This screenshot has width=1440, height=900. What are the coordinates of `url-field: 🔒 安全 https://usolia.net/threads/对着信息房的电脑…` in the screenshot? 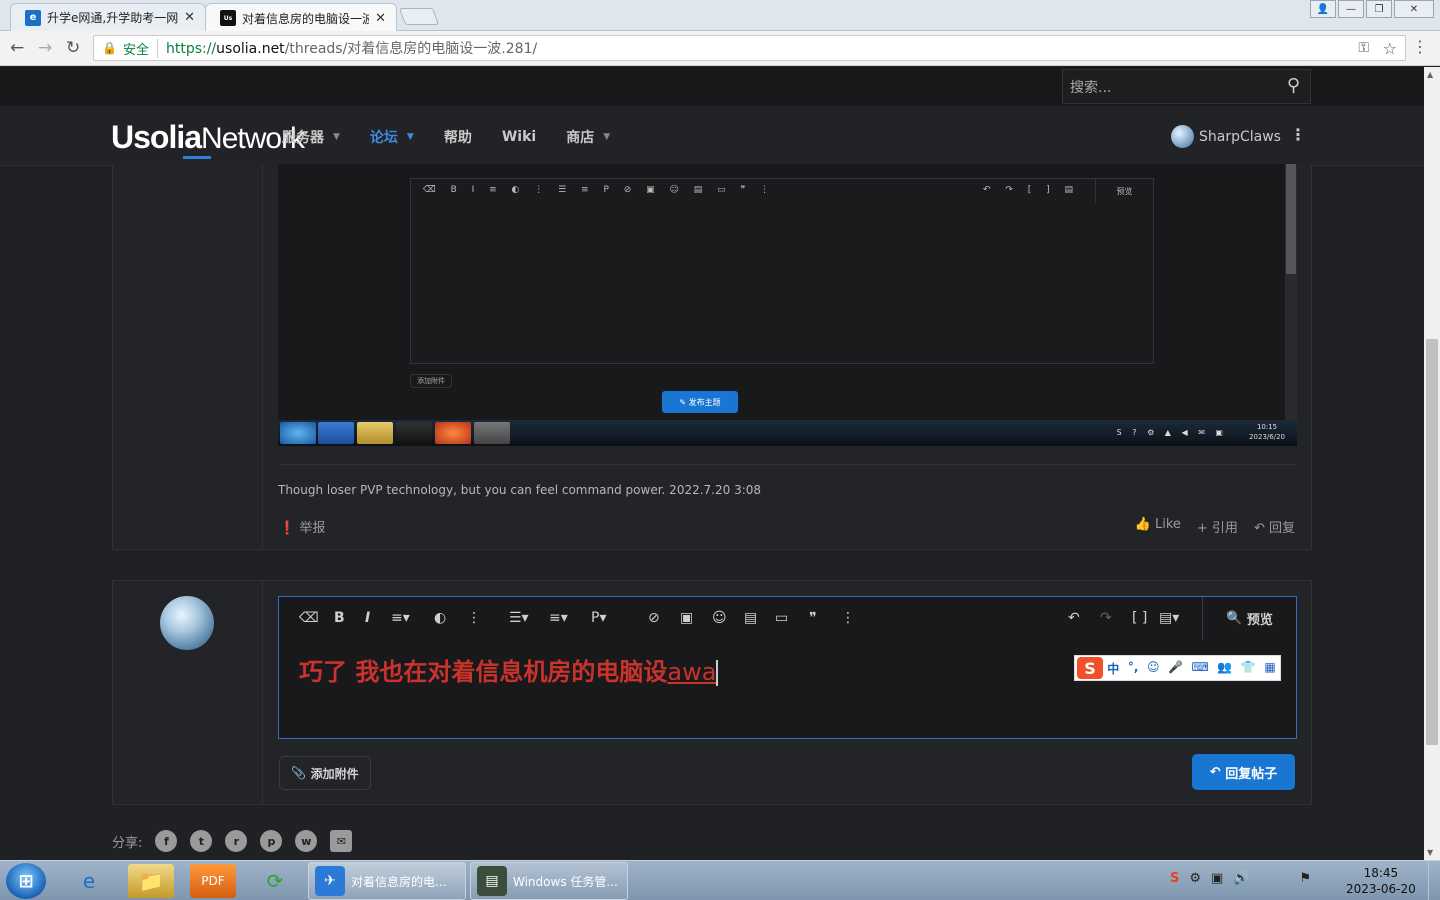 It's located at (749, 48).